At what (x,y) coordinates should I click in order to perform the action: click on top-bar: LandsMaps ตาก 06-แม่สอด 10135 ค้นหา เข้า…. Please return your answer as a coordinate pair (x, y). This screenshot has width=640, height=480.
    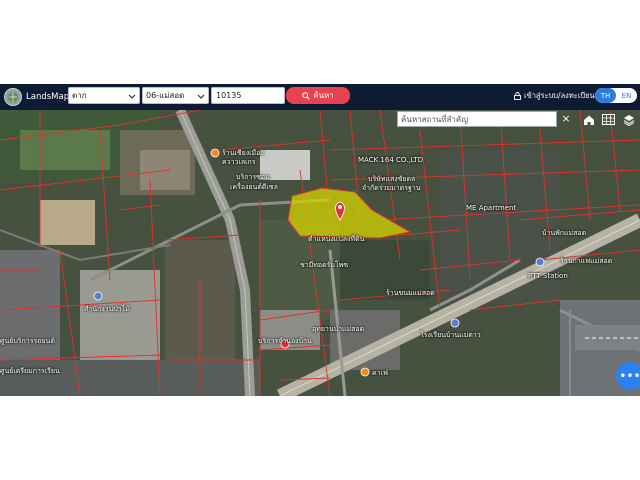
    Looking at the image, I should click on (320, 97).